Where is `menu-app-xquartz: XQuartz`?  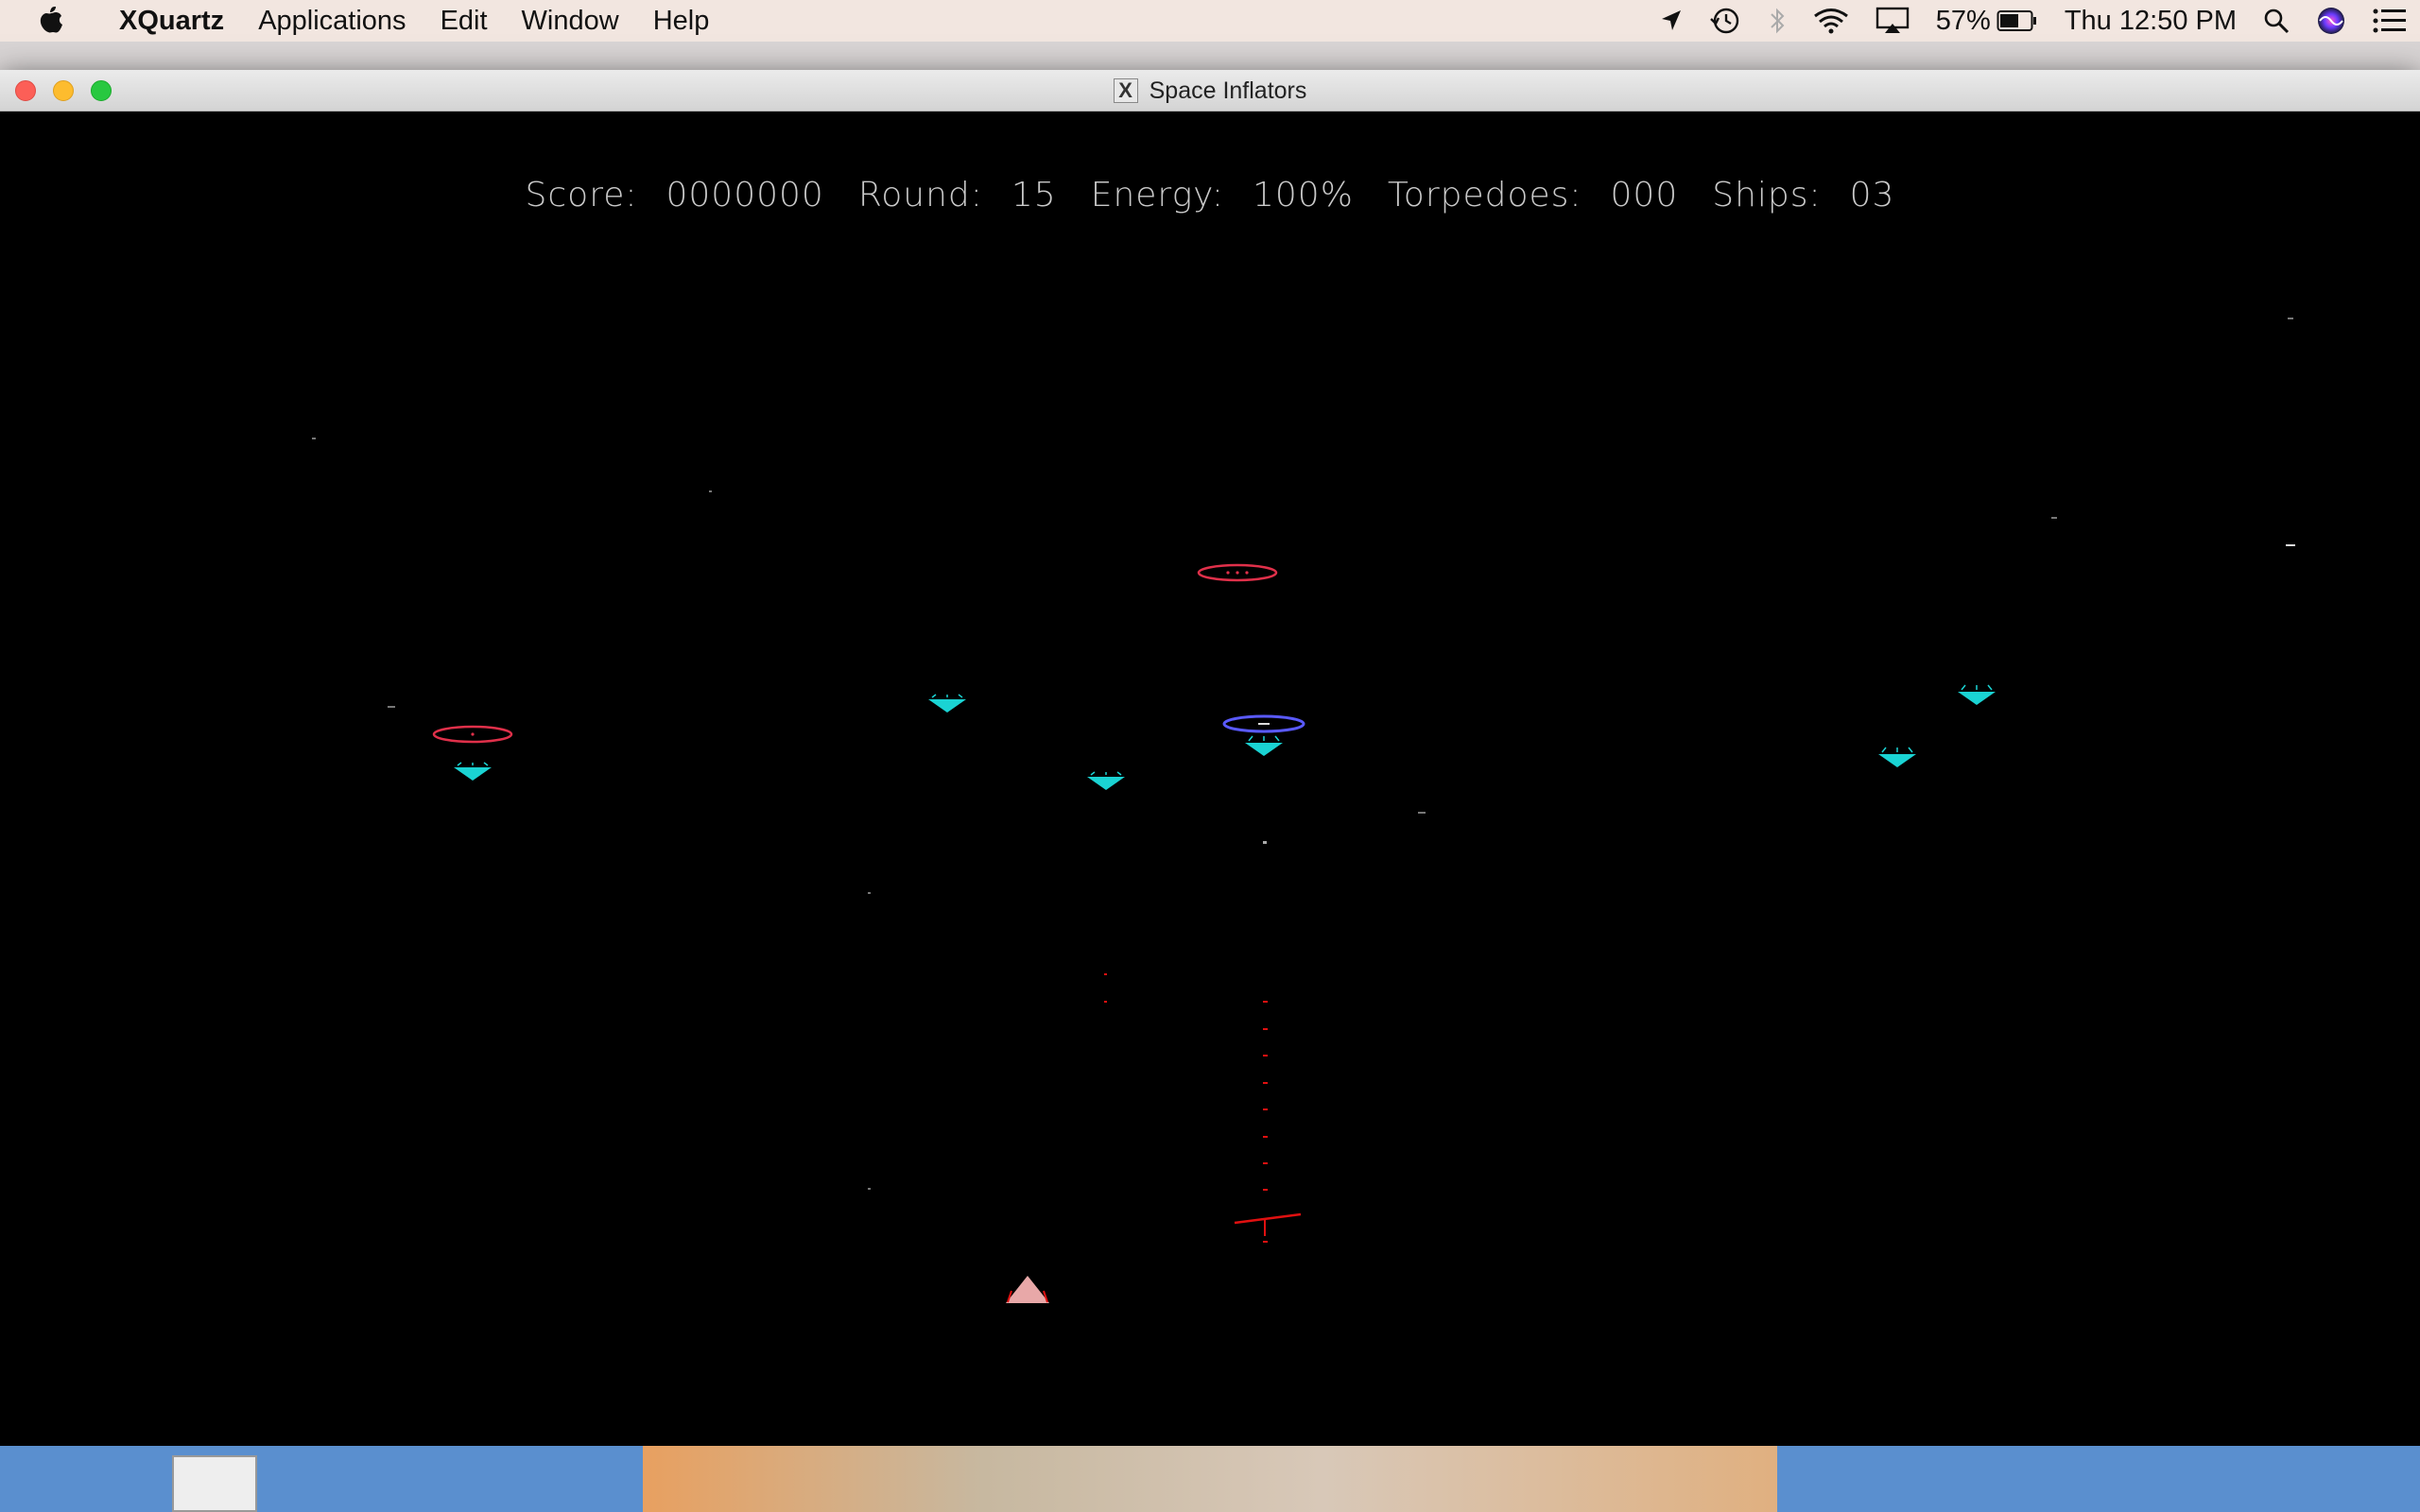 menu-app-xquartz: XQuartz is located at coordinates (171, 21).